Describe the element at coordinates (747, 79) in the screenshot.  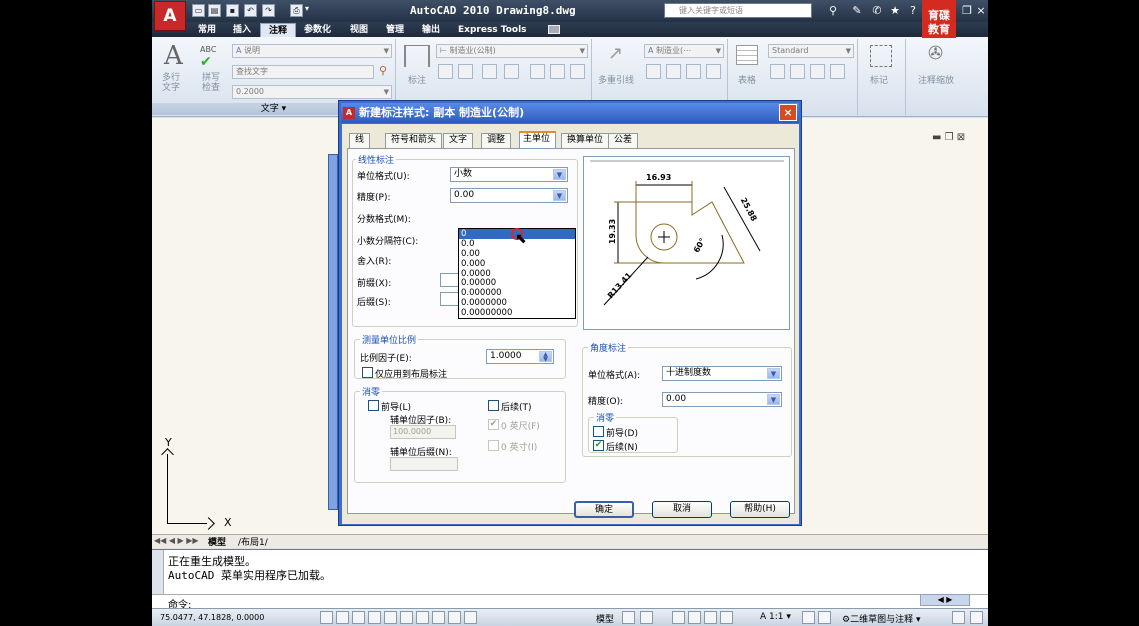
I see `table-label: 表格` at that location.